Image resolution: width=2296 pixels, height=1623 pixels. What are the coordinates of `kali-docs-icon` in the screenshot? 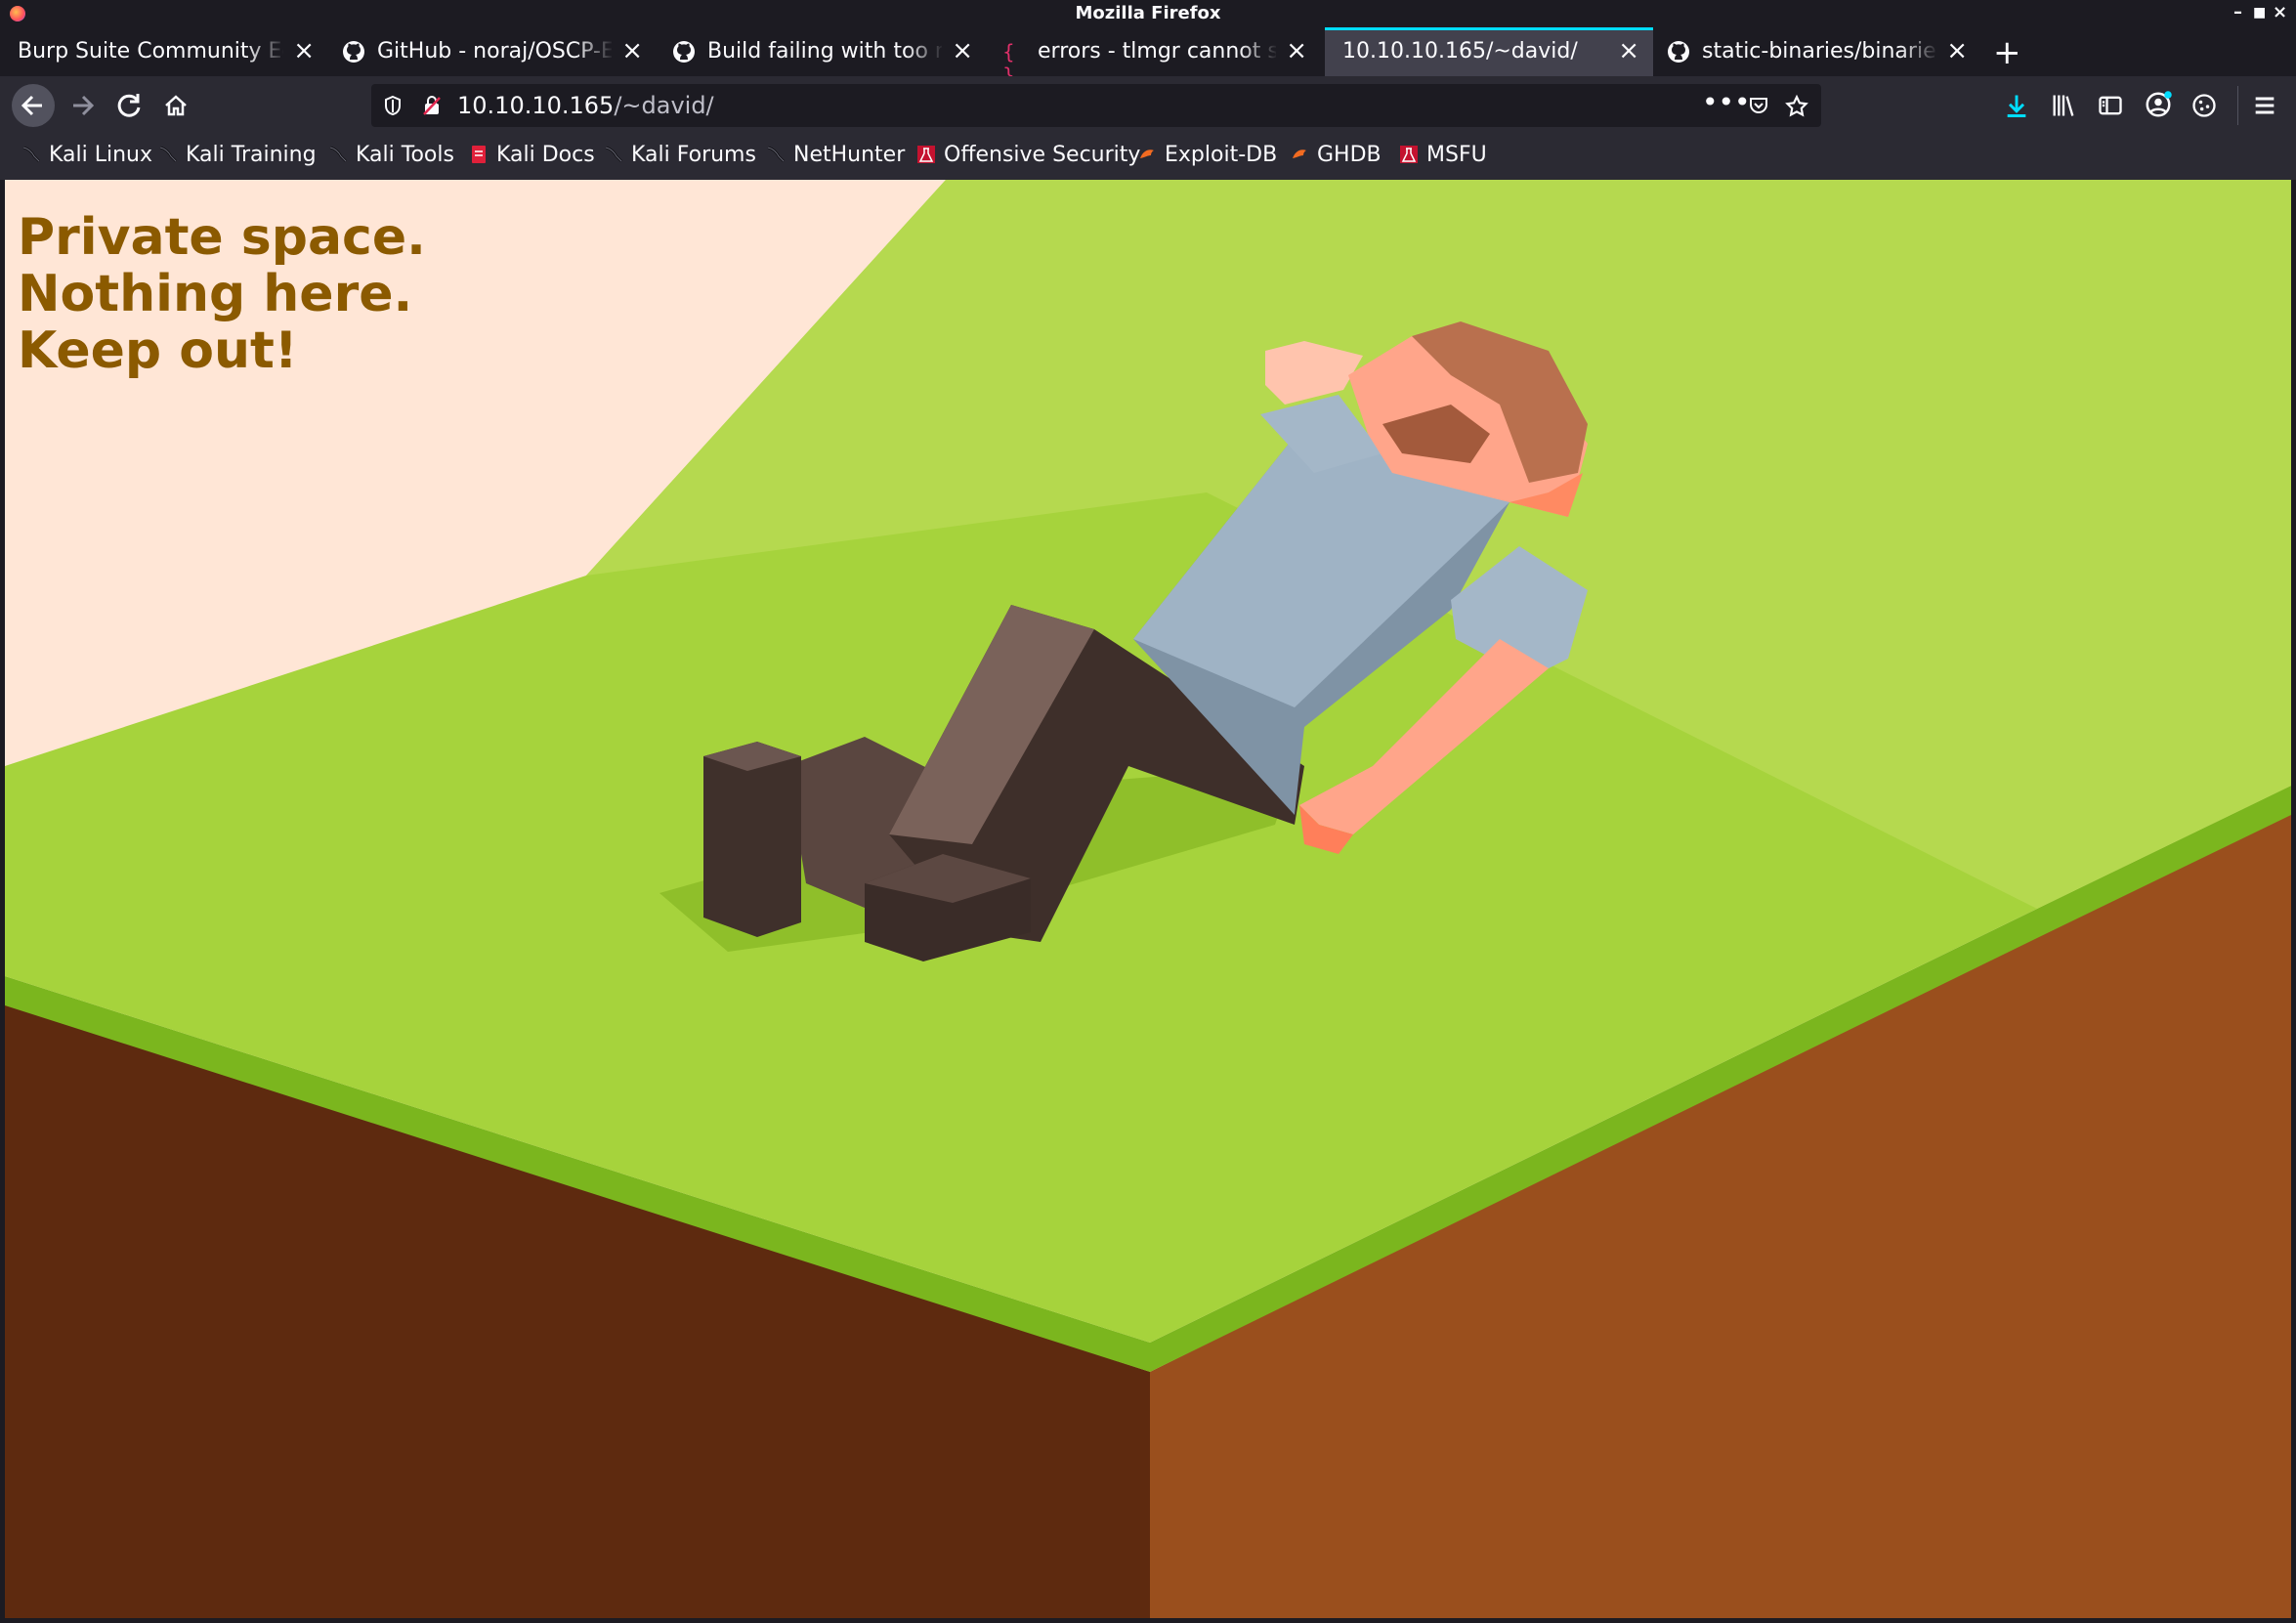 It's located at (479, 154).